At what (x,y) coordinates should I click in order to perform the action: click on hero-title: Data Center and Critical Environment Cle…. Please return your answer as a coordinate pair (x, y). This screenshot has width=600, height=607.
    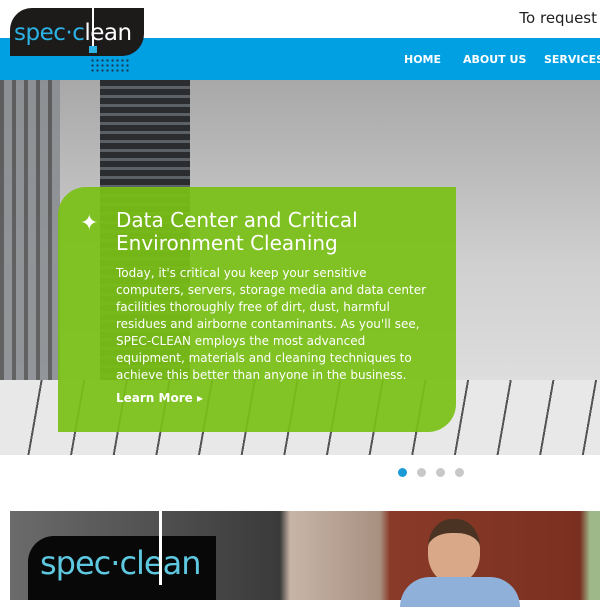
    Looking at the image, I should click on (237, 231).